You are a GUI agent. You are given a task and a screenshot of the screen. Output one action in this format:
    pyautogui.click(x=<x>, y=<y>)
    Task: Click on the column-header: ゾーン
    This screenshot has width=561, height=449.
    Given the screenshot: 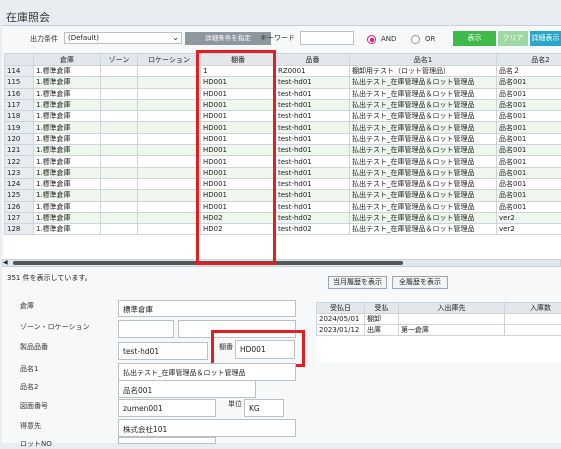 What is the action you would take?
    pyautogui.click(x=119, y=60)
    